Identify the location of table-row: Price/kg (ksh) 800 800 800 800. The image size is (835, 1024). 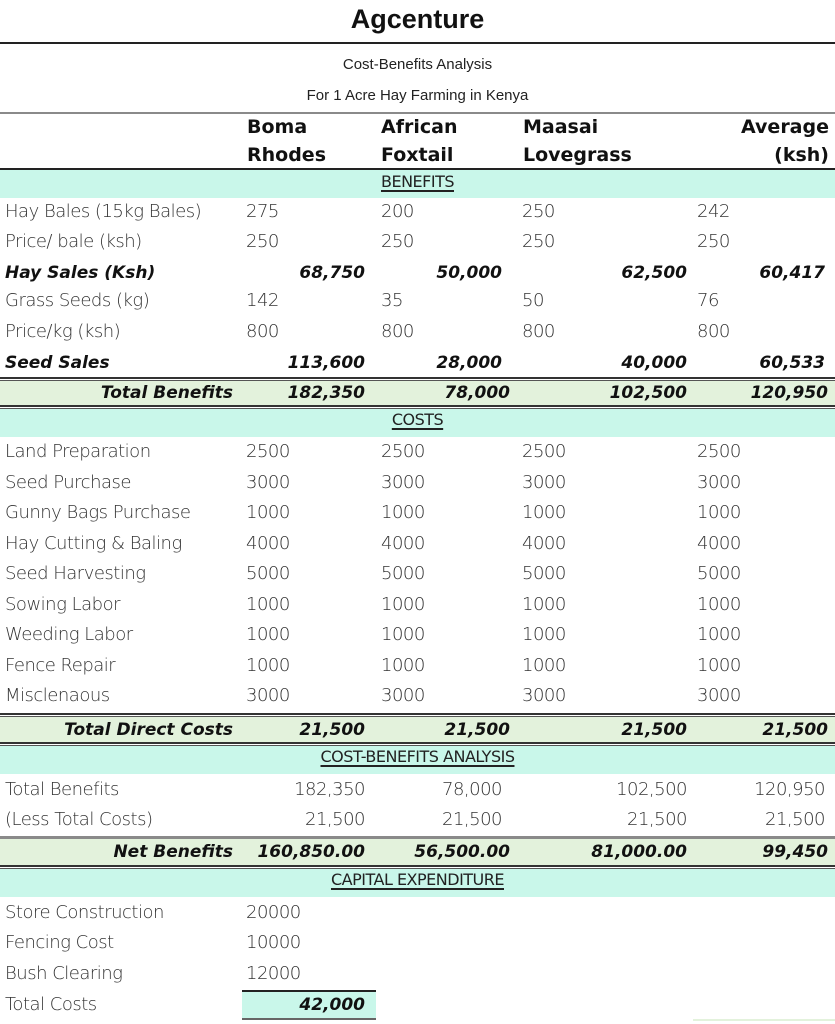
(417, 332).